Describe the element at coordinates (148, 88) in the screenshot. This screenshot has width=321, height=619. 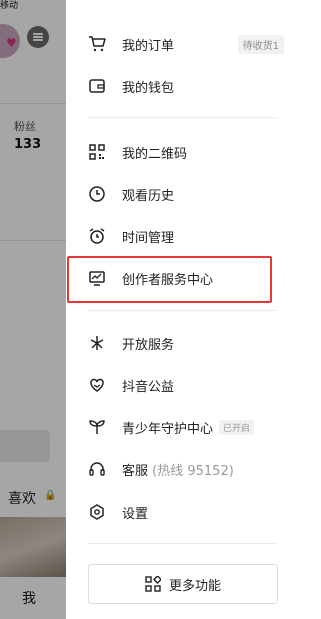
I see `menu-item-label: 我的钱包` at that location.